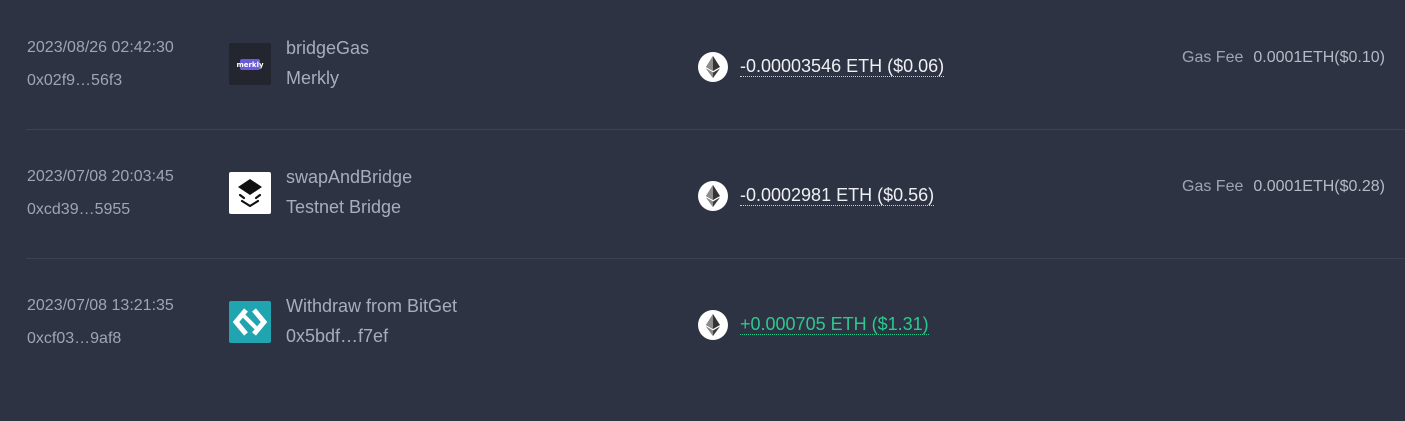 Image resolution: width=1405 pixels, height=421 pixels. I want to click on transaction-hash-link: 0xcf03…9af8, so click(74, 339).